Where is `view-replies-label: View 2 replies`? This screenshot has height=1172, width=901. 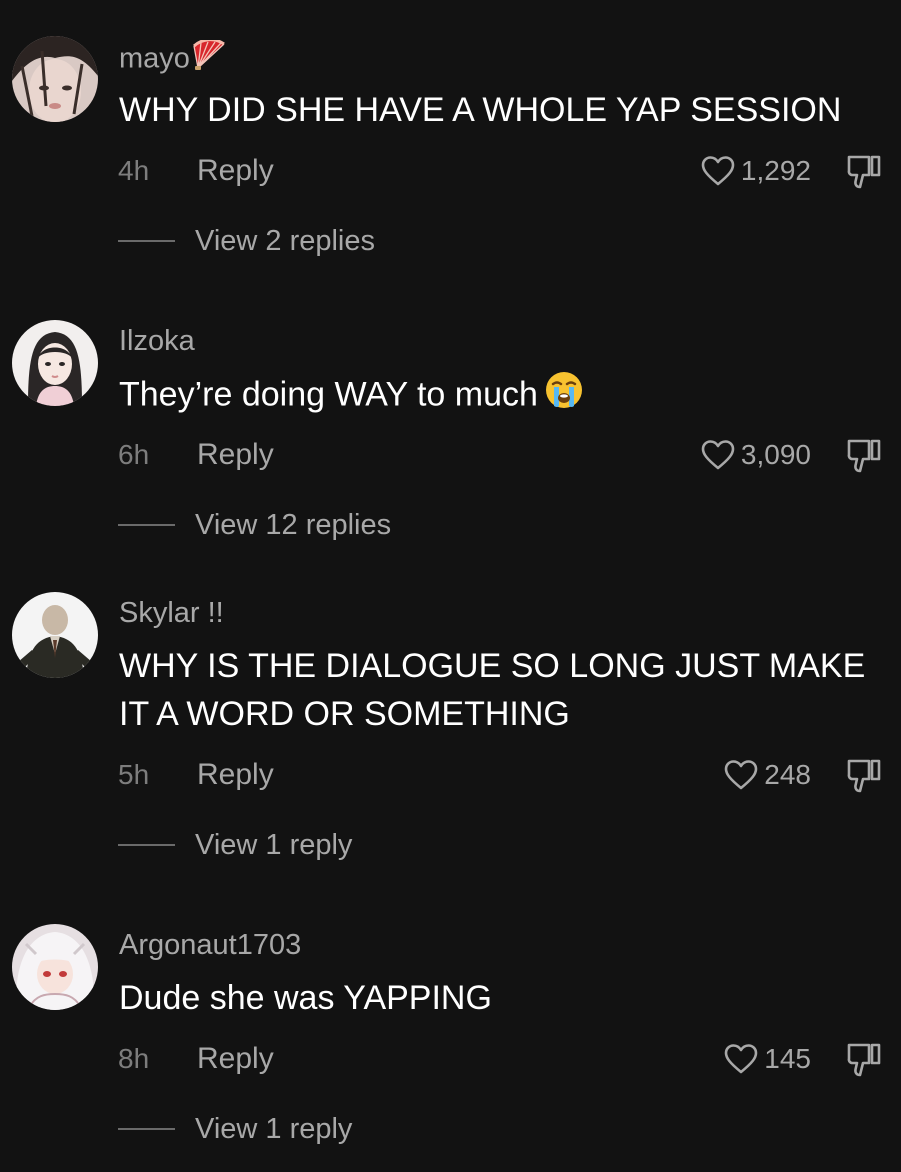 view-replies-label: View 2 replies is located at coordinates (285, 241).